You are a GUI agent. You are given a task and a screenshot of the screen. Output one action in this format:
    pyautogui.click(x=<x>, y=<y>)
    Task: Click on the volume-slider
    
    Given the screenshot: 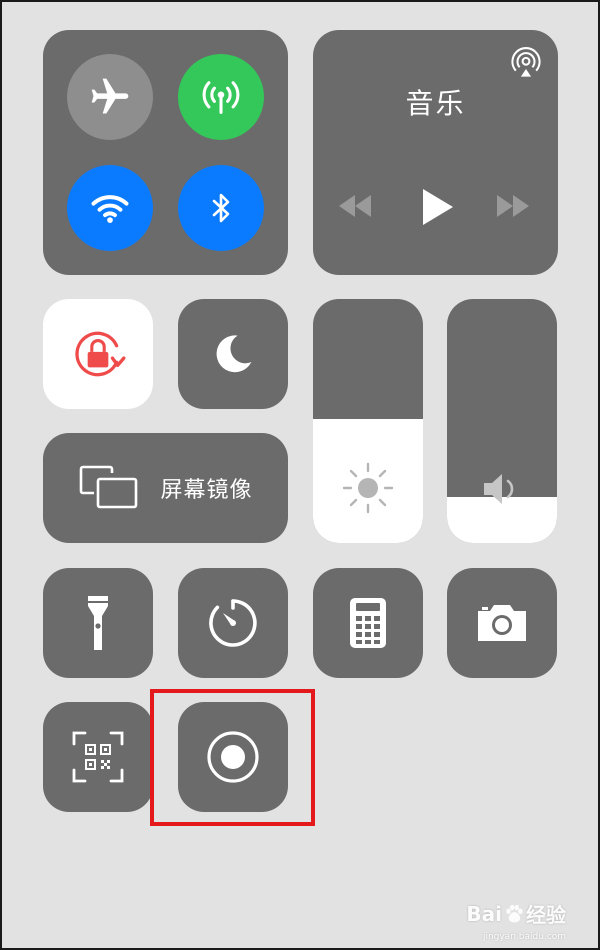 What is the action you would take?
    pyautogui.click(x=502, y=421)
    